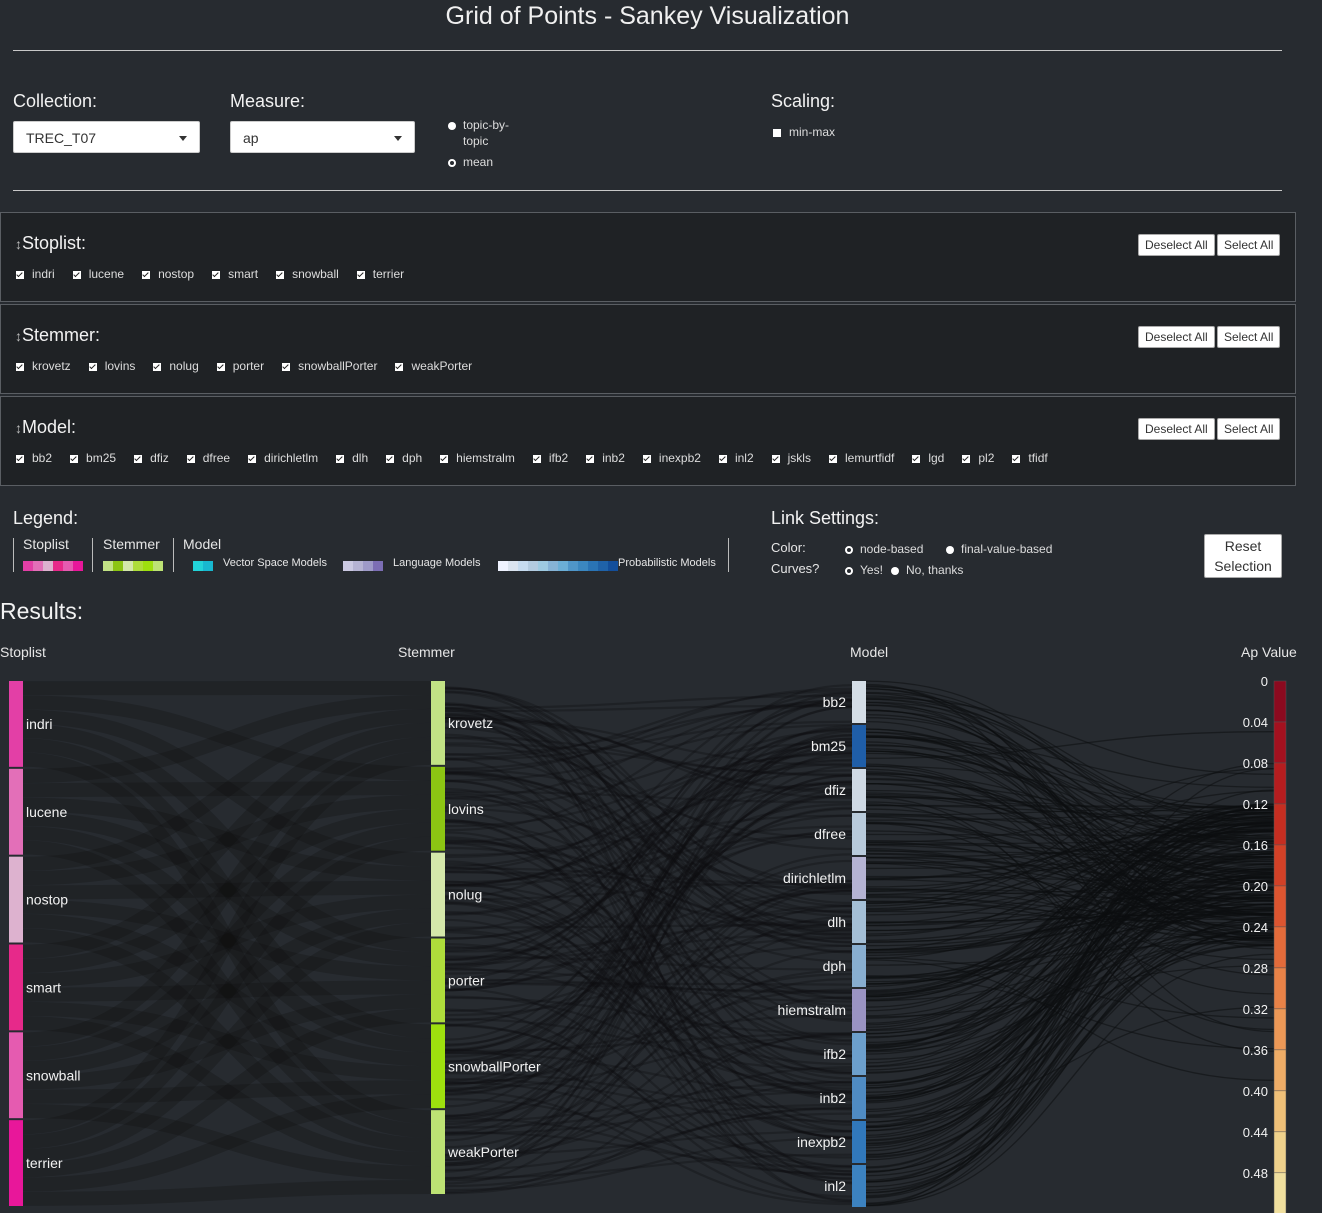 This screenshot has height=1213, width=1322. Describe the element at coordinates (1243, 556) in the screenshot. I see `reset-selection-button: Reset Selection` at that location.